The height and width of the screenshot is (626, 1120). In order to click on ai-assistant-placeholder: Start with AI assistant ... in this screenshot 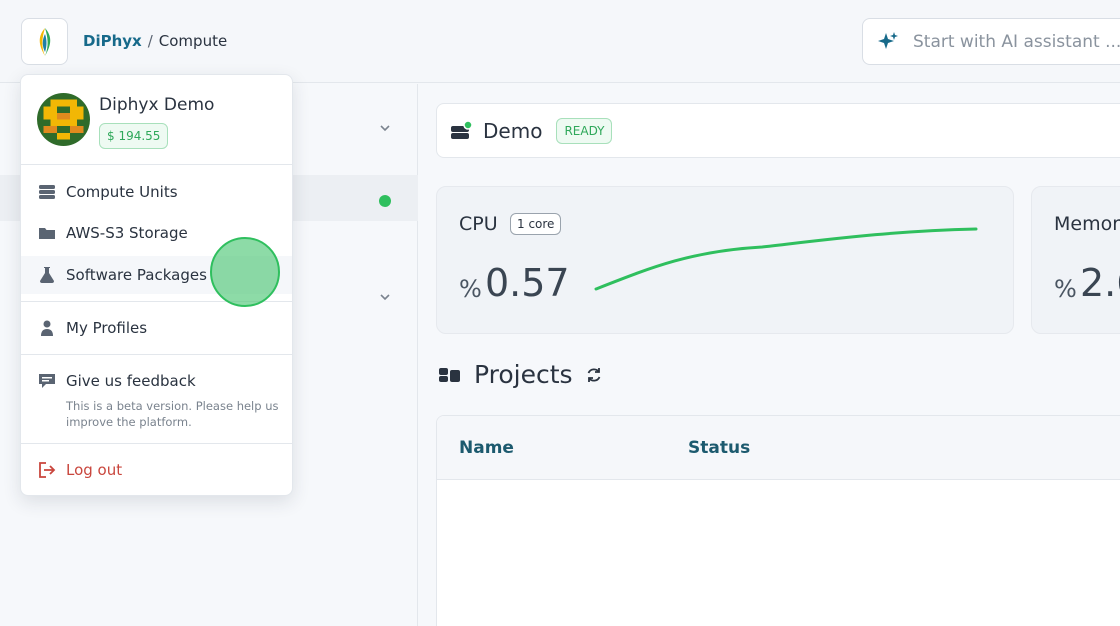, I will do `click(1016, 41)`.